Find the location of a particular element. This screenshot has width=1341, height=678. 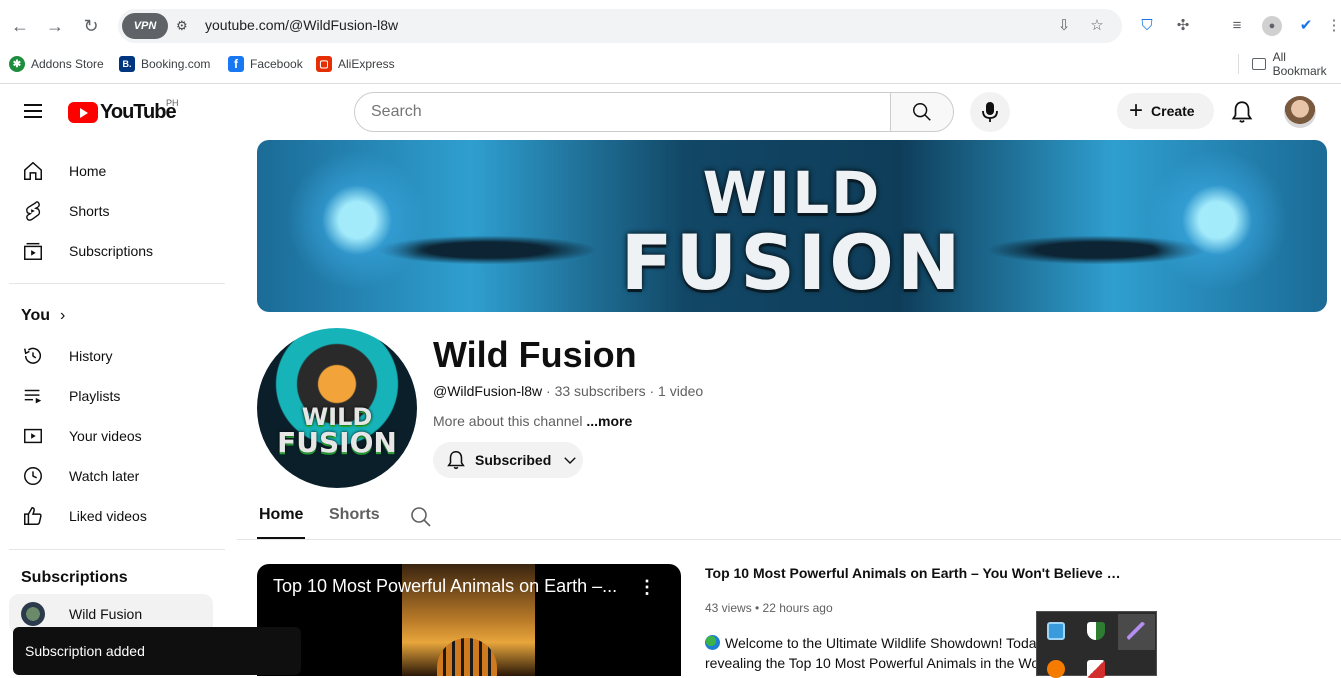

sidebar-item-label: Your videos is located at coordinates (105, 436).